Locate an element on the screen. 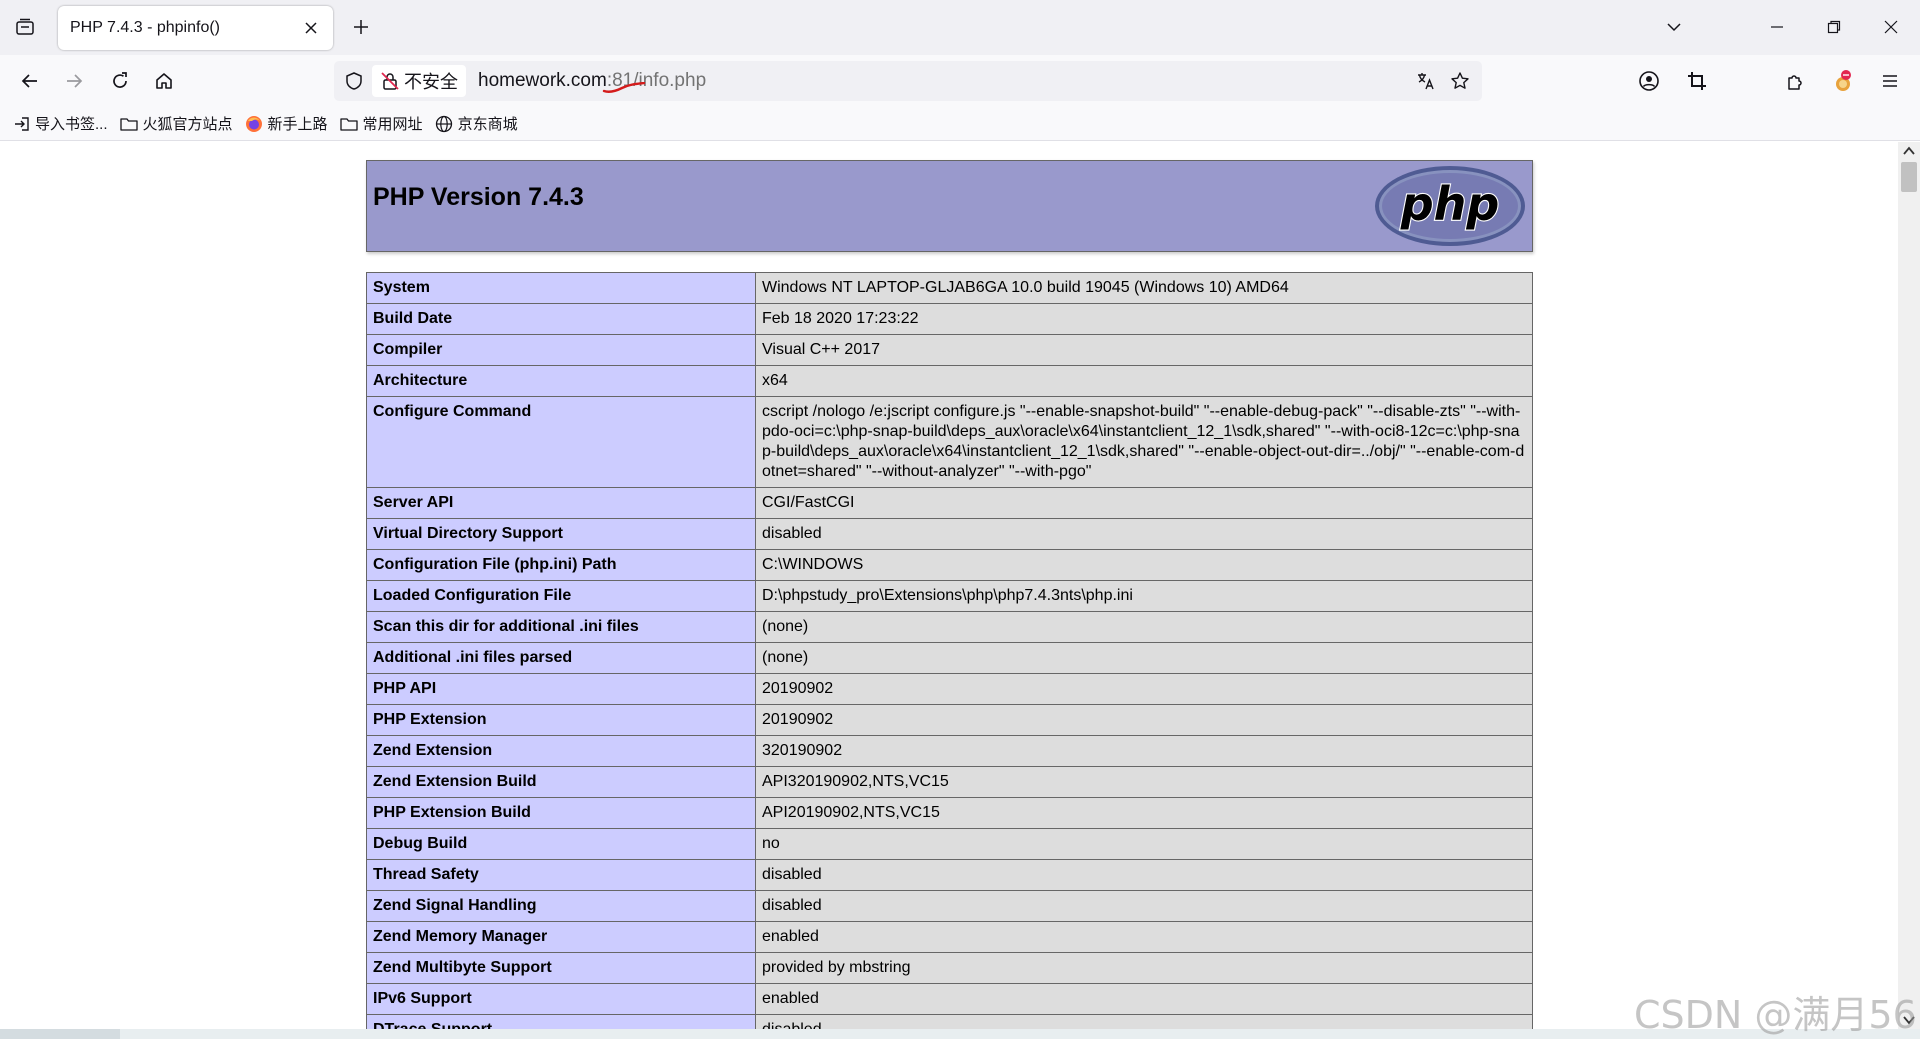 Image resolution: width=1920 pixels, height=1039 pixels. translate-button is located at coordinates (1426, 81).